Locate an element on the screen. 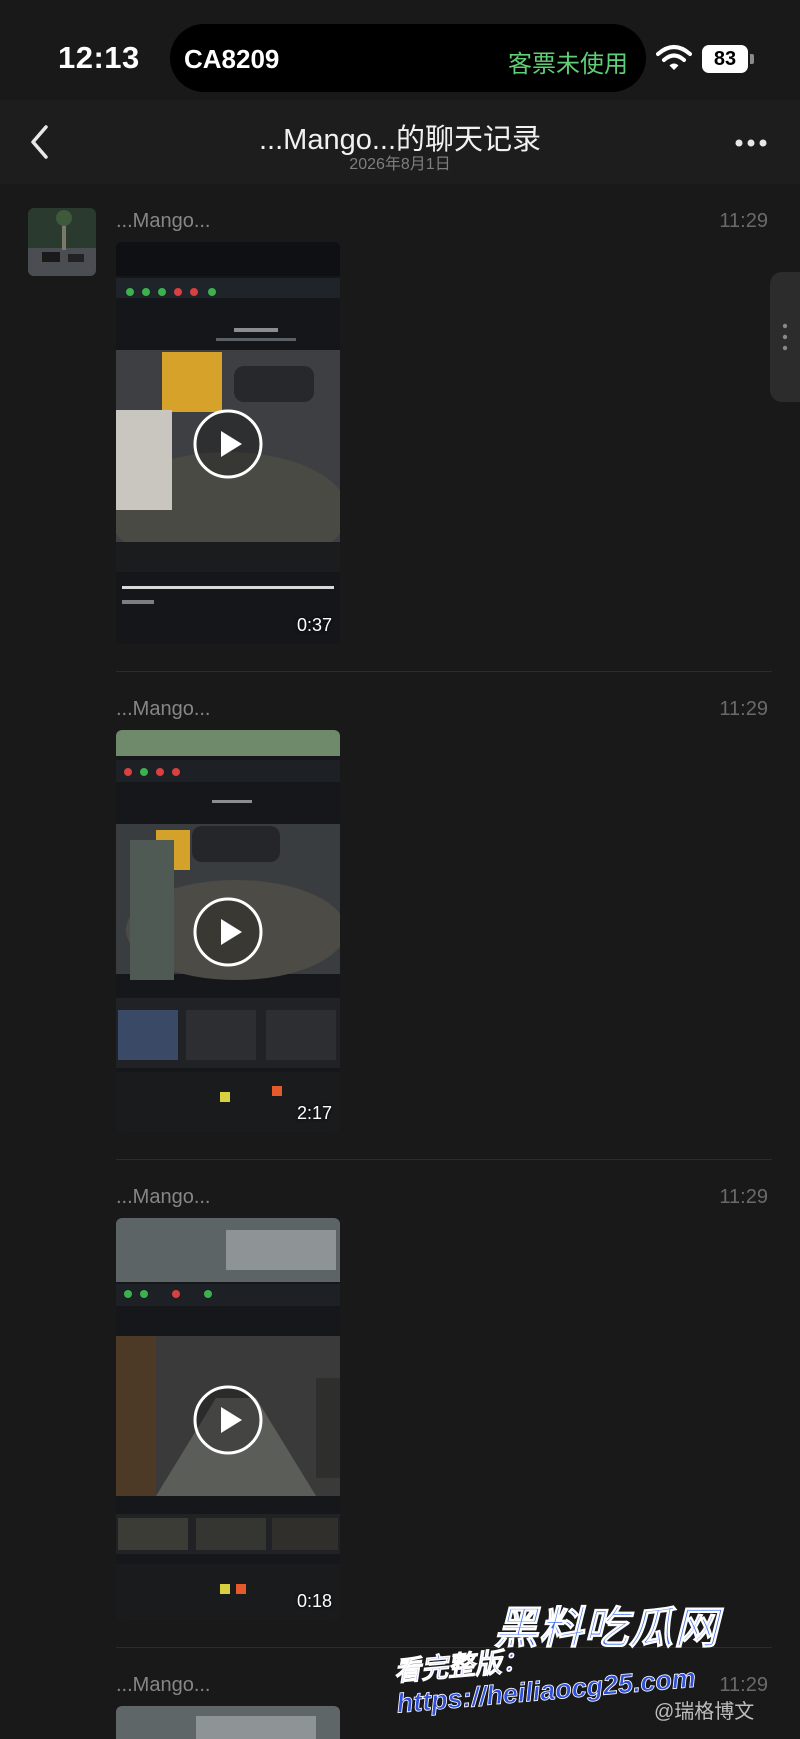 The image size is (800, 1739). nav-bar: ...Mango...的聊天记录 2026年8月1日 is located at coordinates (400, 142).